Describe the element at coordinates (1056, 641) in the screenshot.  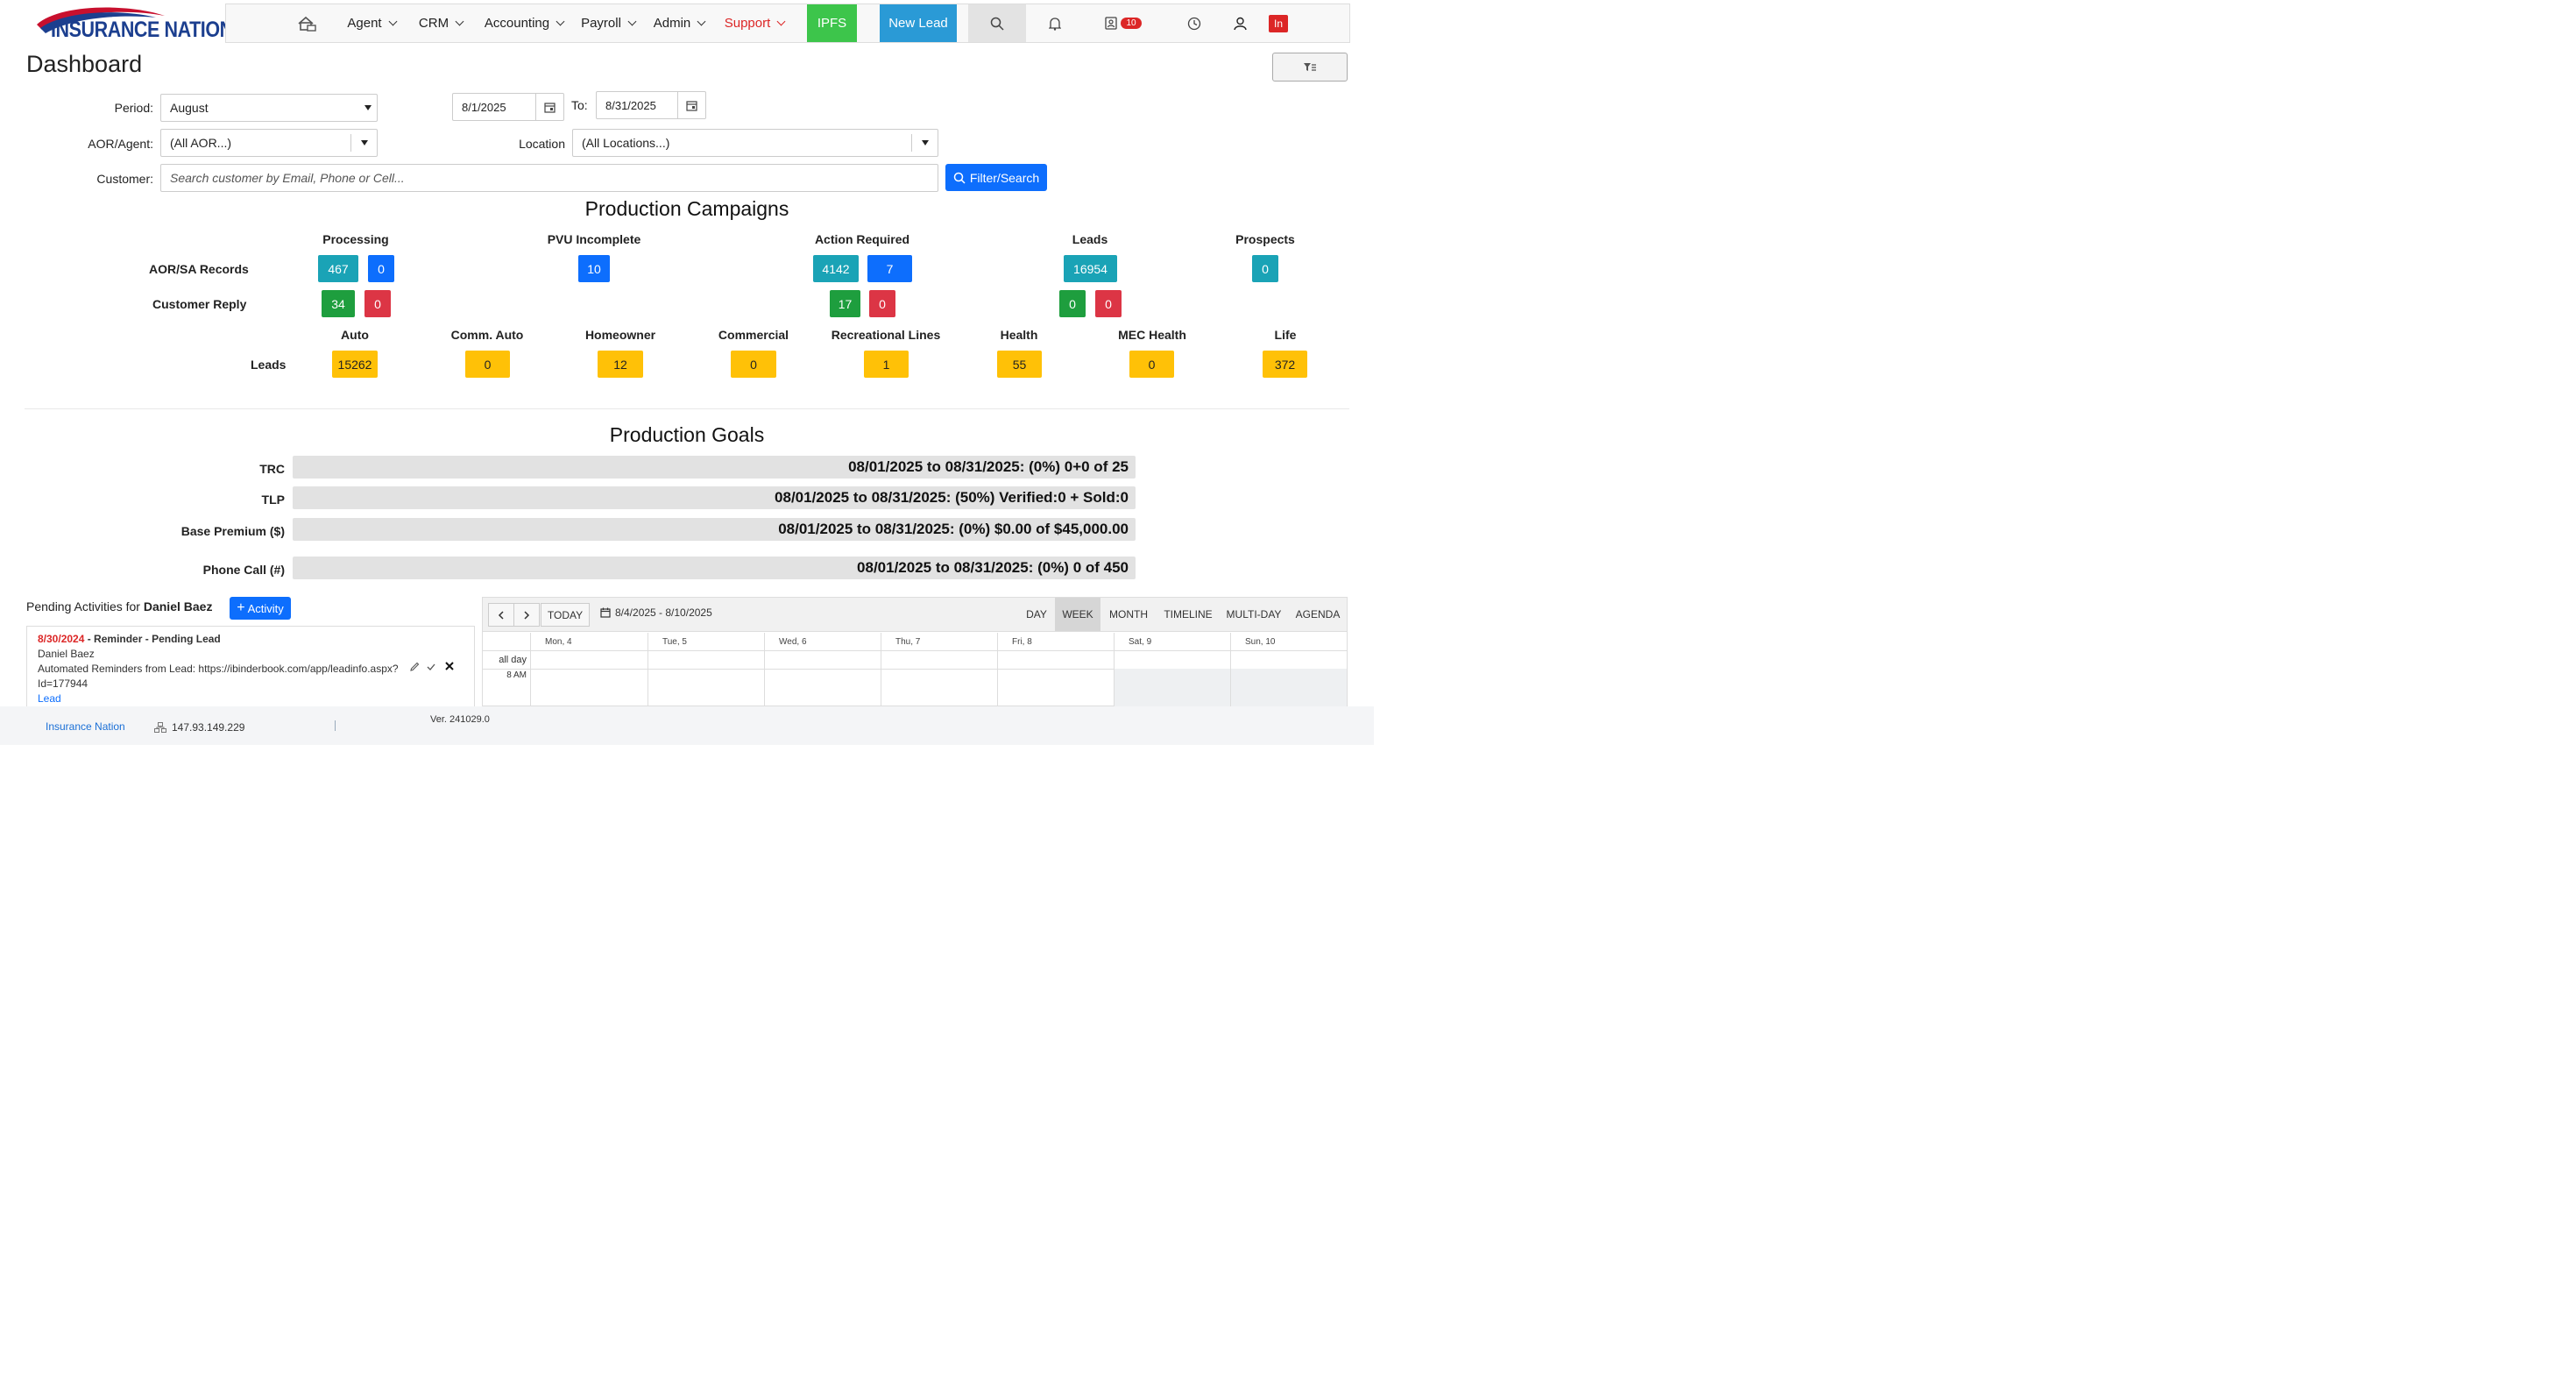
I see `day-header-fri: Fri, 8` at that location.